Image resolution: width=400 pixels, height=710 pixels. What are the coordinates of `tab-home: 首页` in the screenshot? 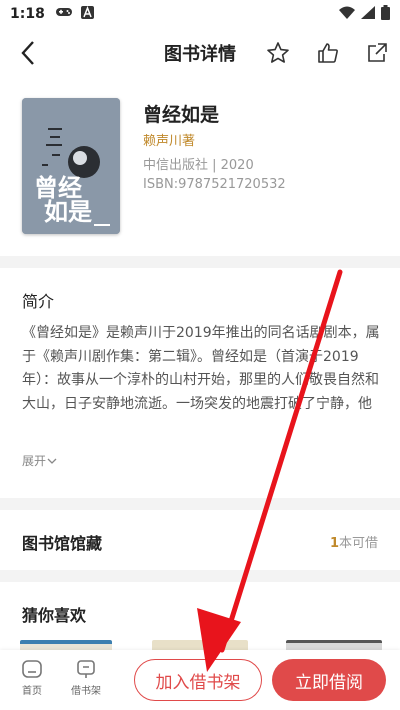 It's located at (32, 677).